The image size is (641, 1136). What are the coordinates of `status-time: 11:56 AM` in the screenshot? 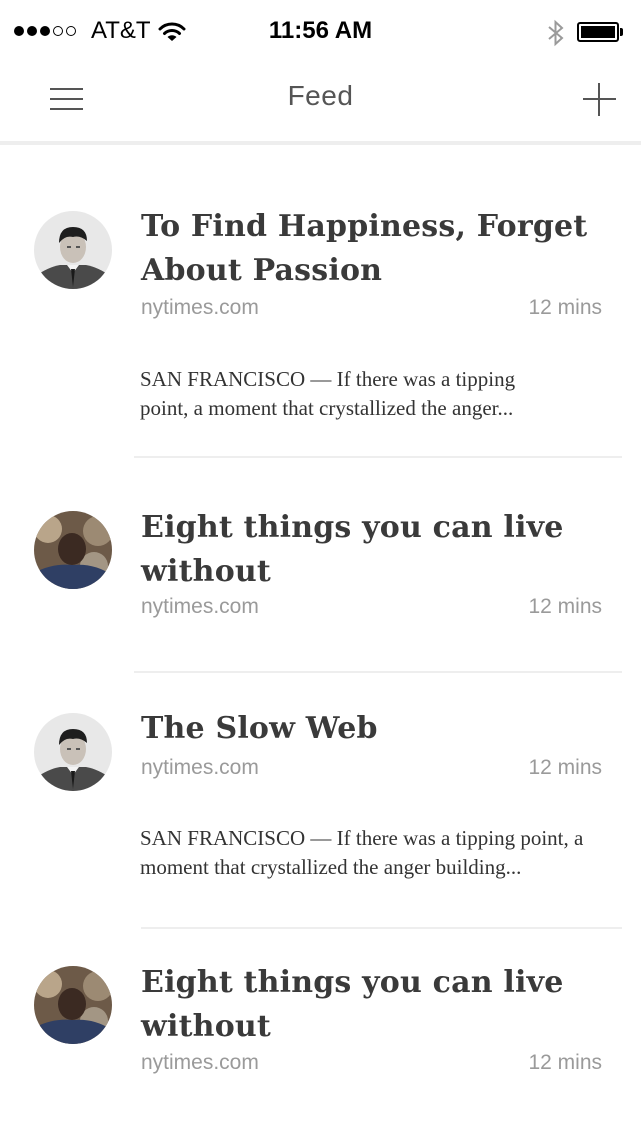 It's located at (320, 30).